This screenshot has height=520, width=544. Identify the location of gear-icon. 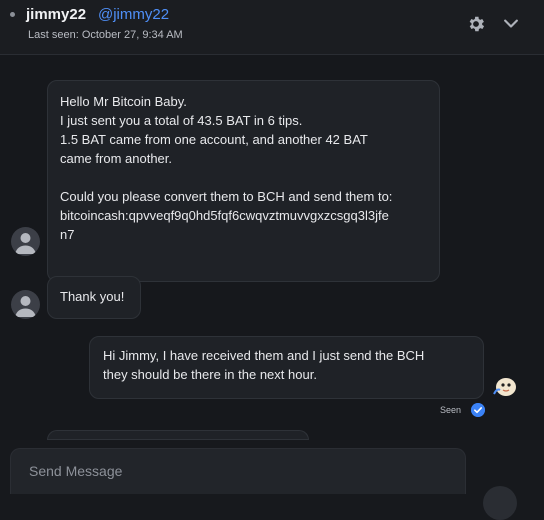
(476, 24).